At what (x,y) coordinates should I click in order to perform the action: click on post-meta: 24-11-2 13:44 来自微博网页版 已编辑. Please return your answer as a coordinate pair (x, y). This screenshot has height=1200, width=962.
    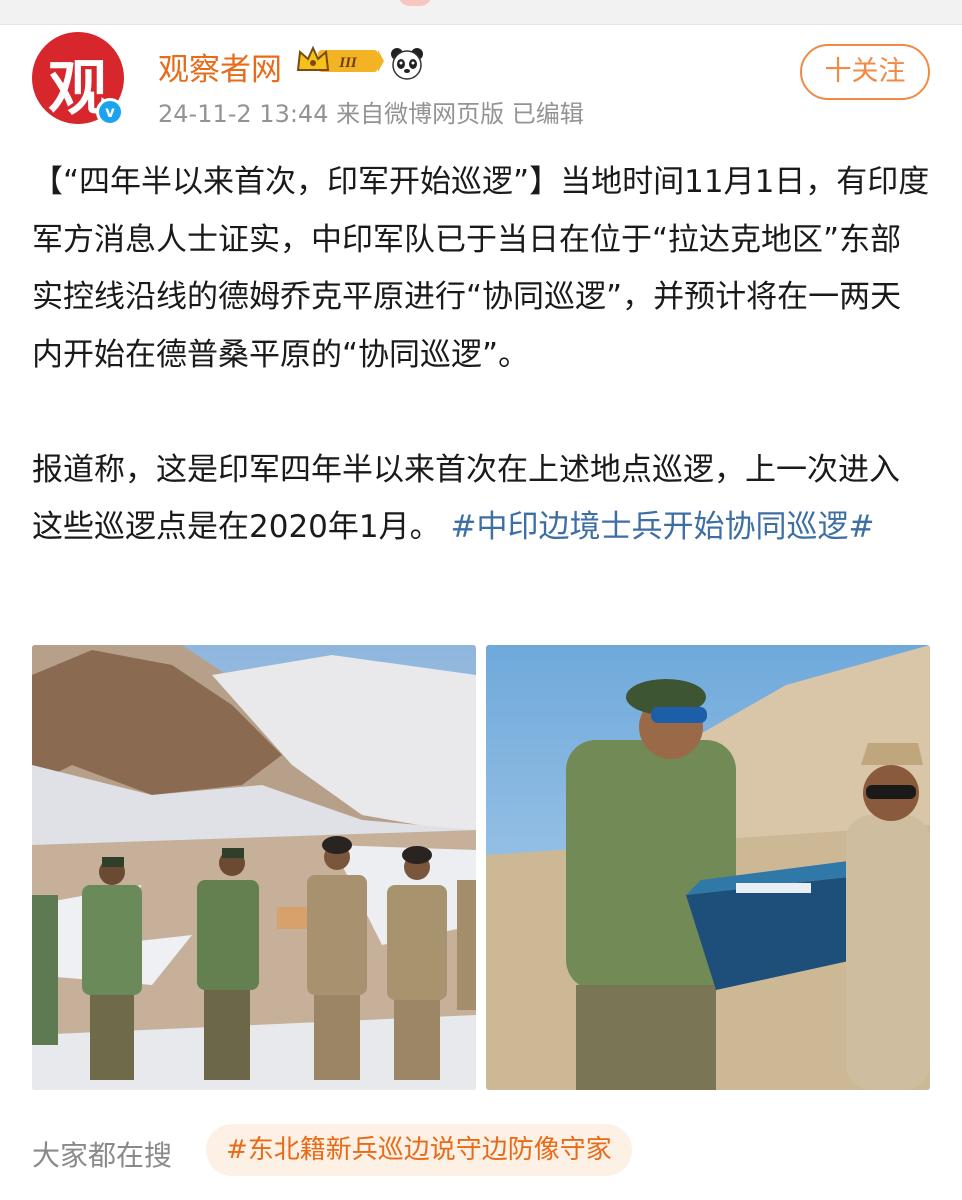
    Looking at the image, I should click on (371, 114).